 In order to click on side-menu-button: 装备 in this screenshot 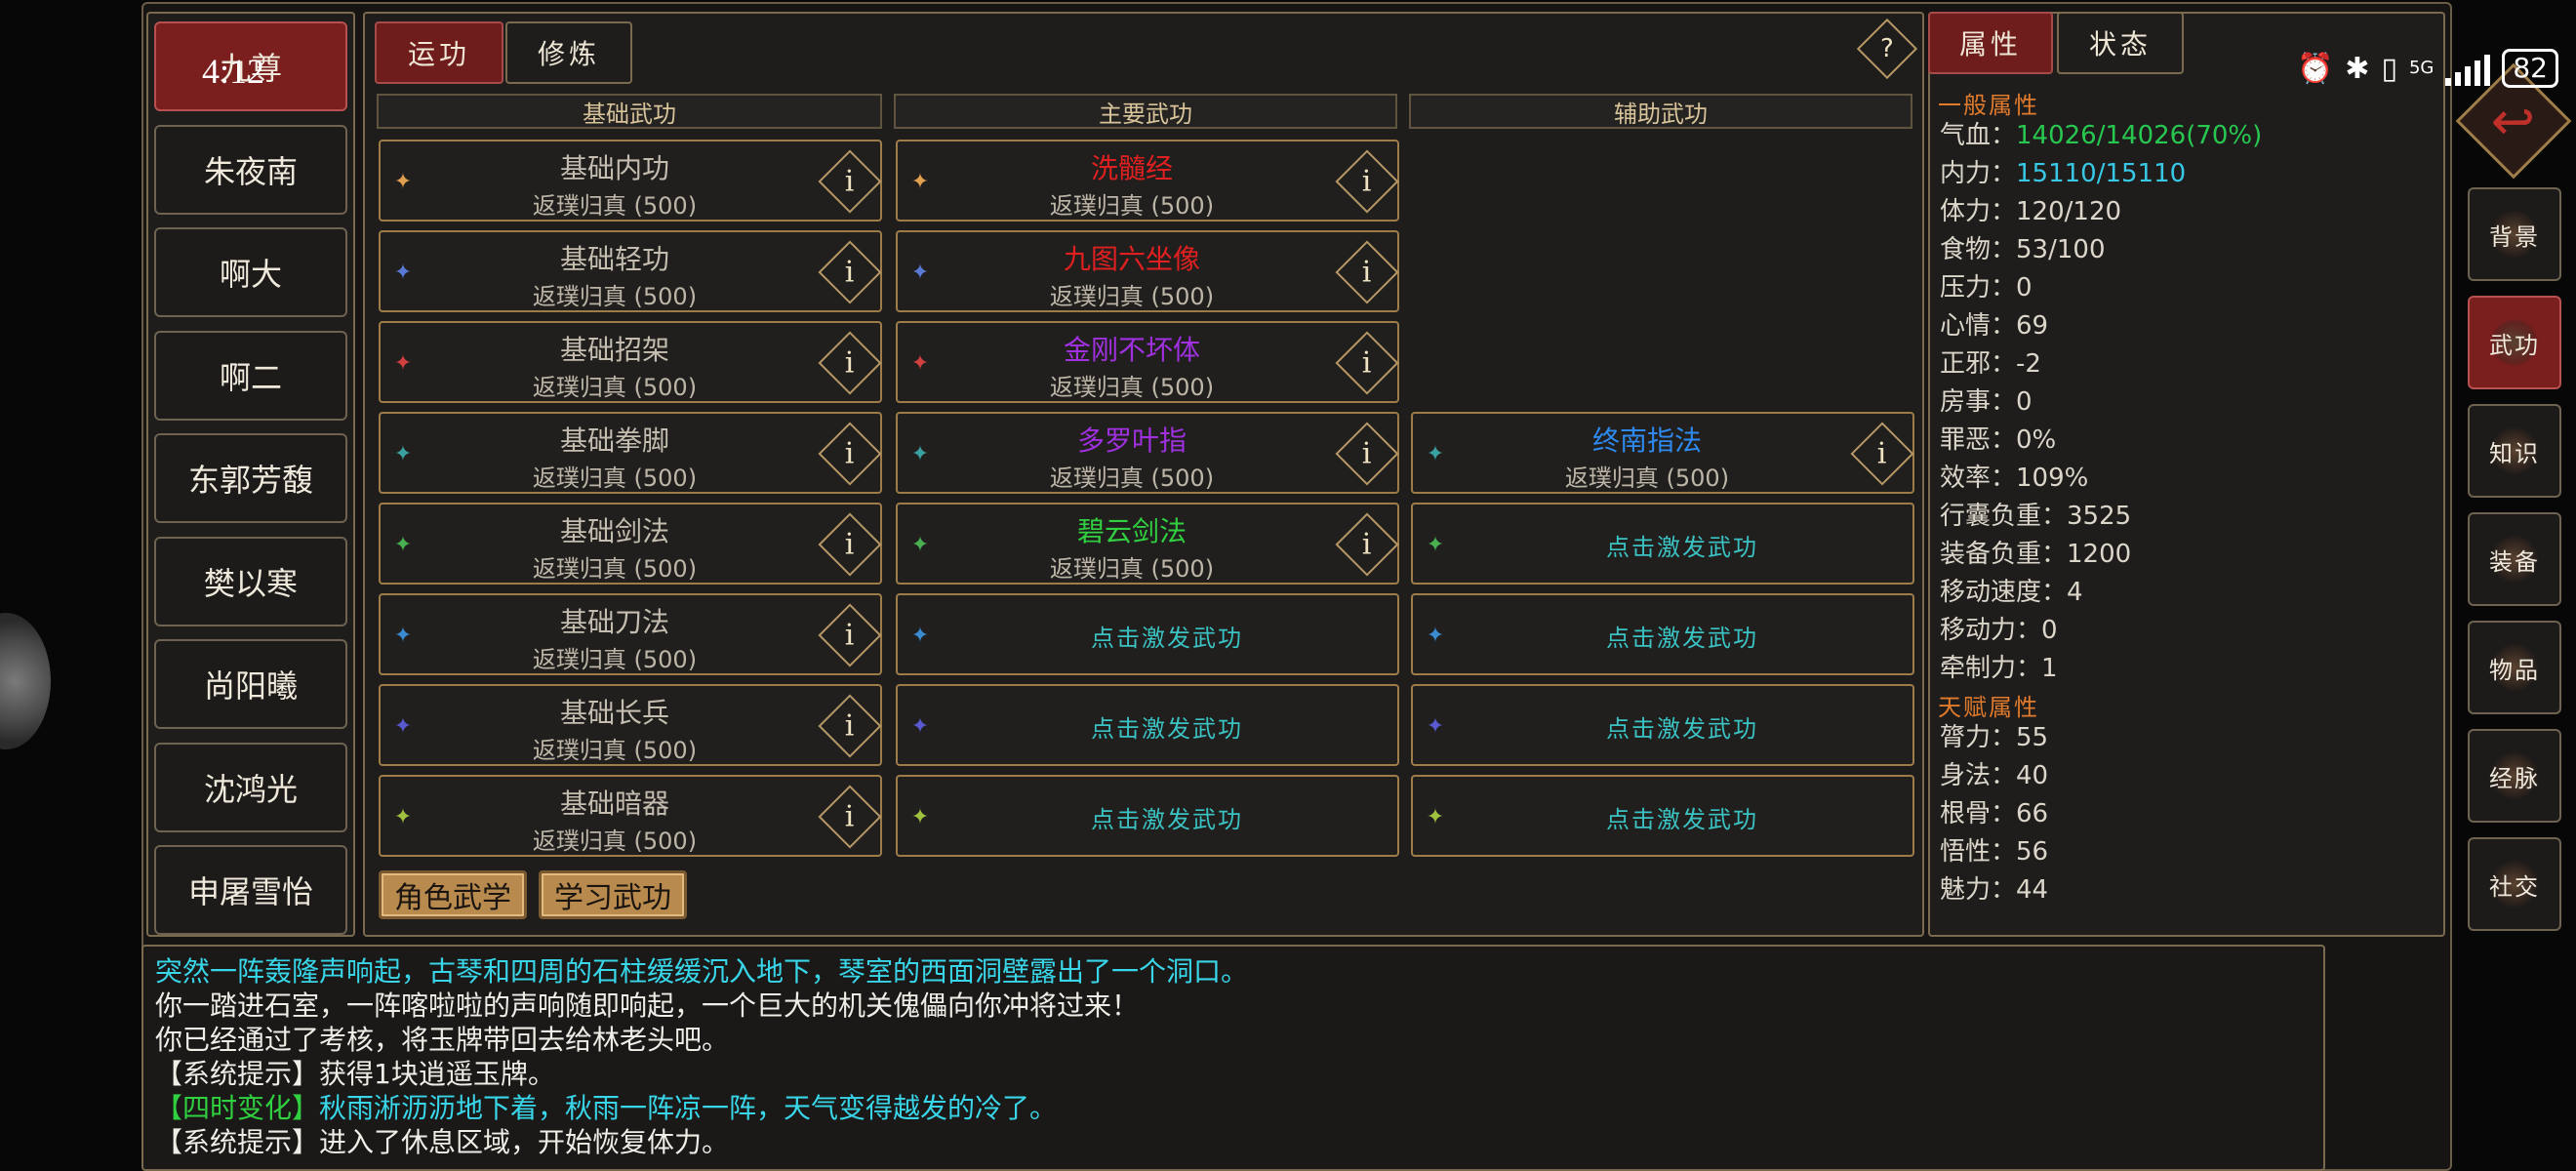, I will do `click(2514, 559)`.